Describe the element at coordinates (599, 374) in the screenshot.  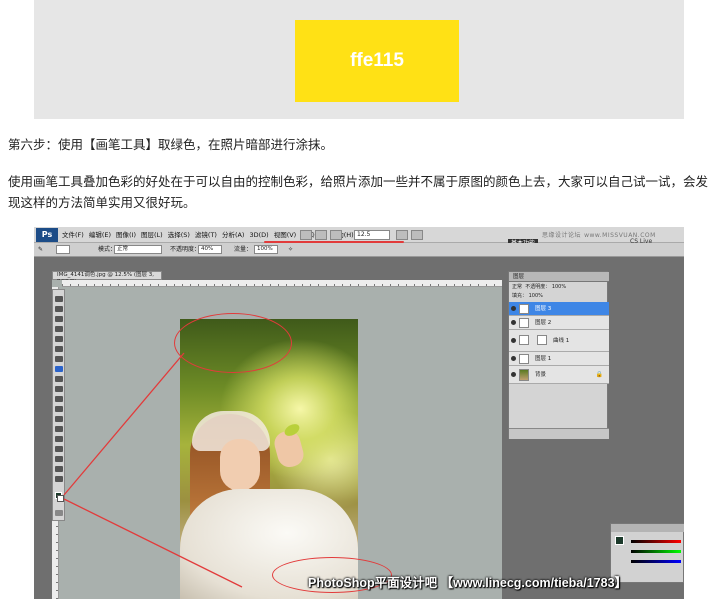
I see `lock-icon: 🔒` at that location.